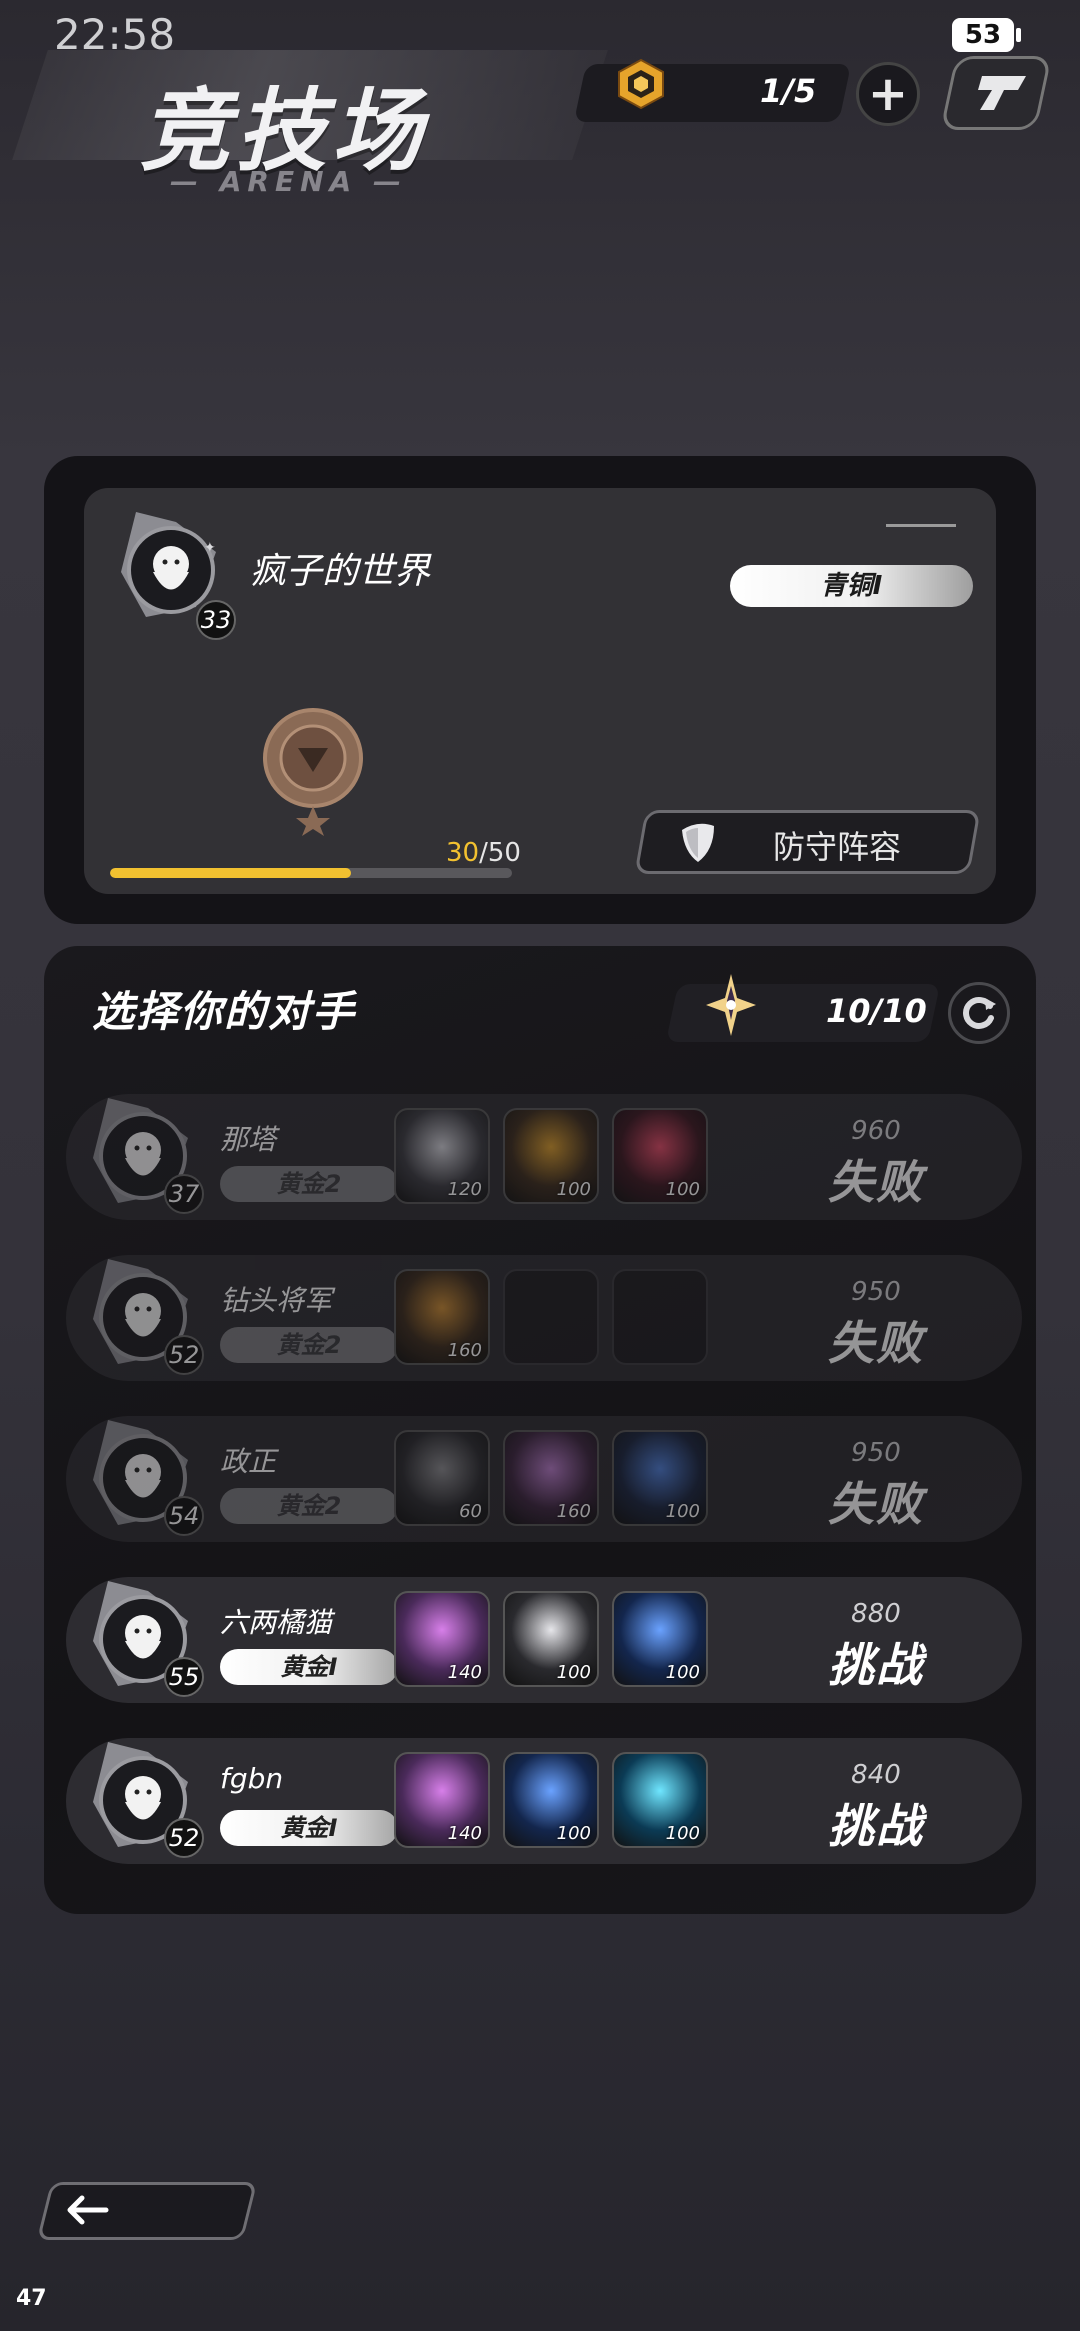 This screenshot has height=2331, width=1080. What do you see at coordinates (470, 1511) in the screenshot?
I see `hero-level: 60` at bounding box center [470, 1511].